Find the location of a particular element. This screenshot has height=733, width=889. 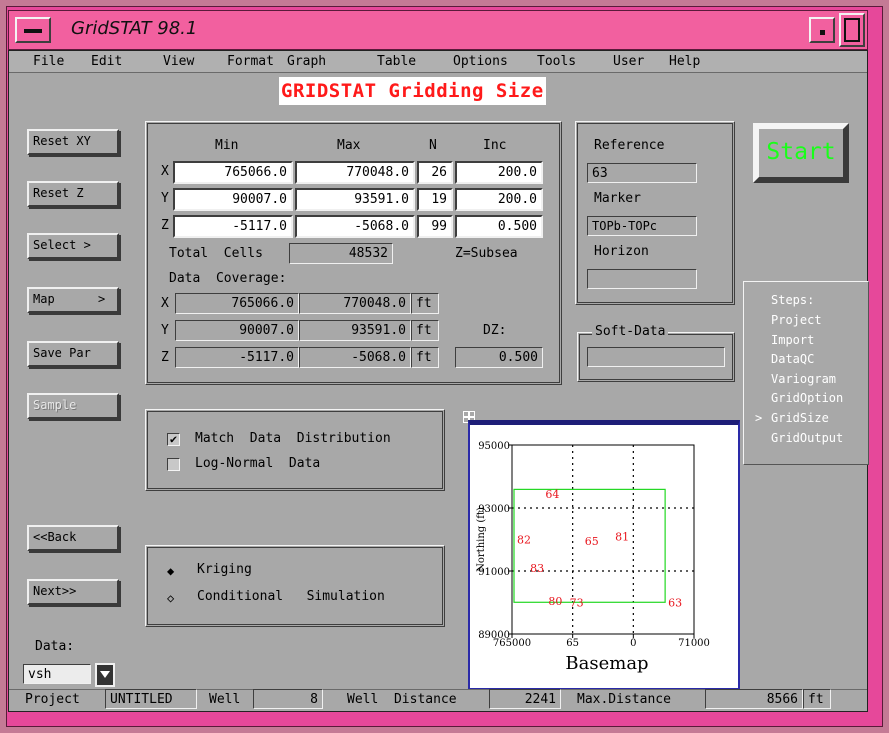

y-tick-label: 89000 is located at coordinates (494, 635).